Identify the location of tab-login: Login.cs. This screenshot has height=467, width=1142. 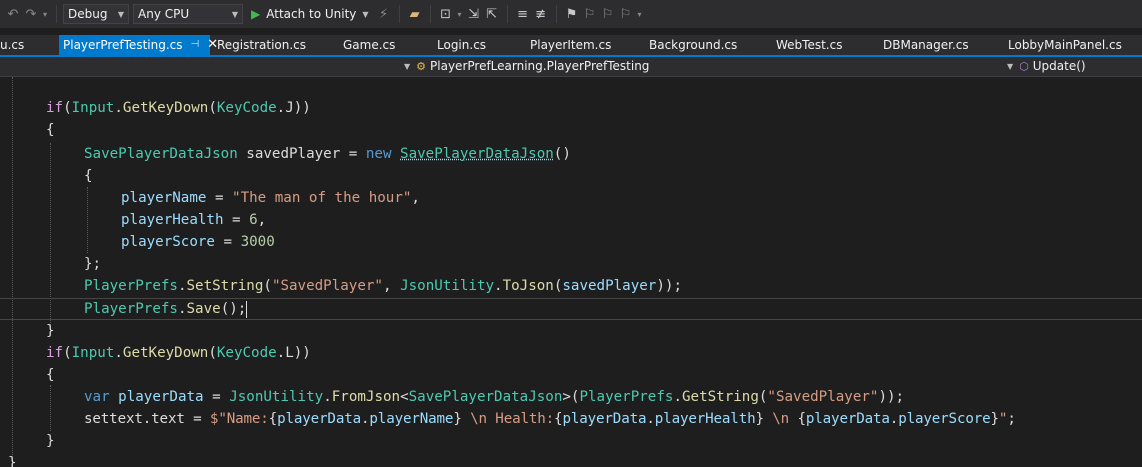
(461, 45).